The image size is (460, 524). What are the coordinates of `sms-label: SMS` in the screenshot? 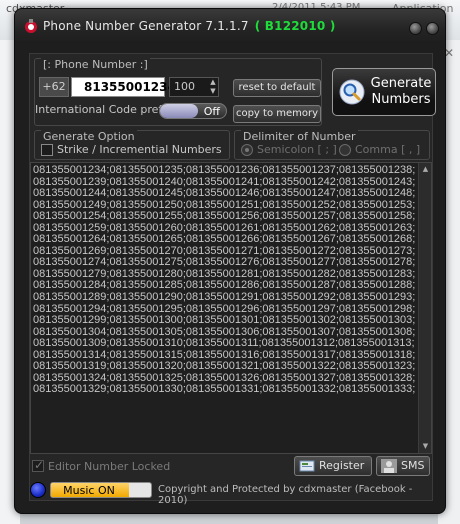 It's located at (413, 465).